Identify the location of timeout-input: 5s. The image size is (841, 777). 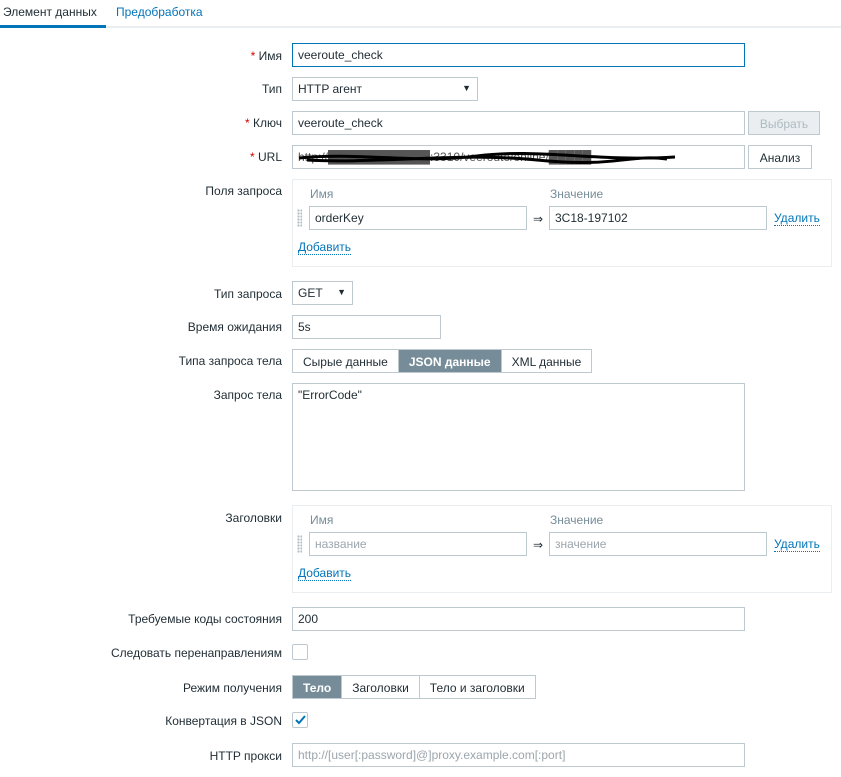
(366, 327).